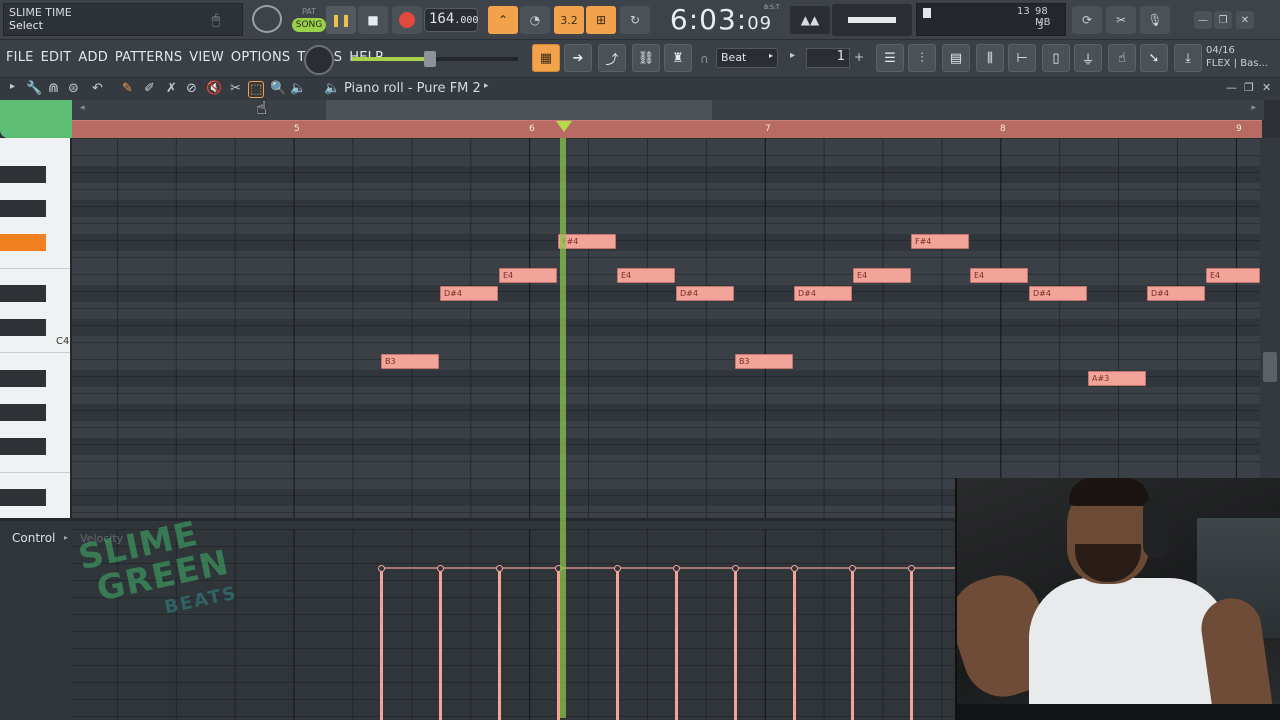 The height and width of the screenshot is (720, 1280). What do you see at coordinates (1253, 108) in the screenshot?
I see `scroll-right-icon: ▸` at bounding box center [1253, 108].